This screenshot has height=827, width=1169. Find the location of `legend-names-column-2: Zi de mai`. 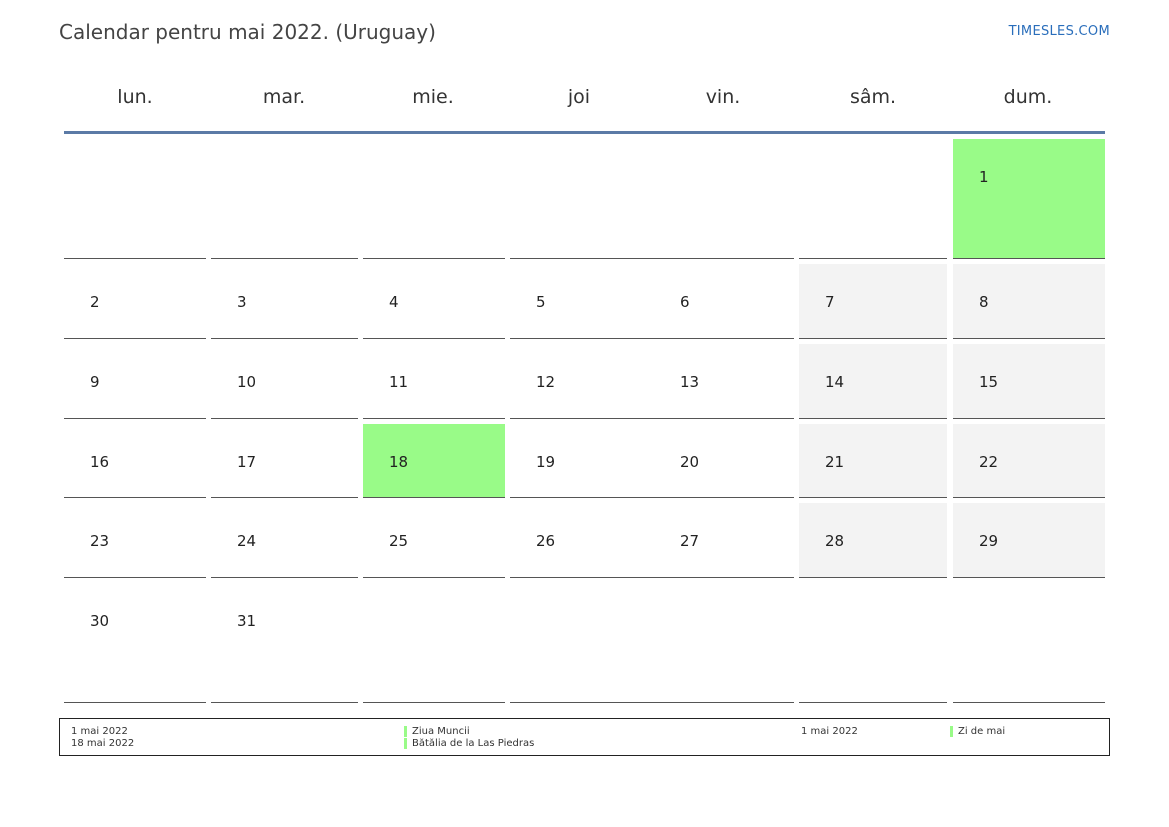

legend-names-column-2: Zi de mai is located at coordinates (977, 732).